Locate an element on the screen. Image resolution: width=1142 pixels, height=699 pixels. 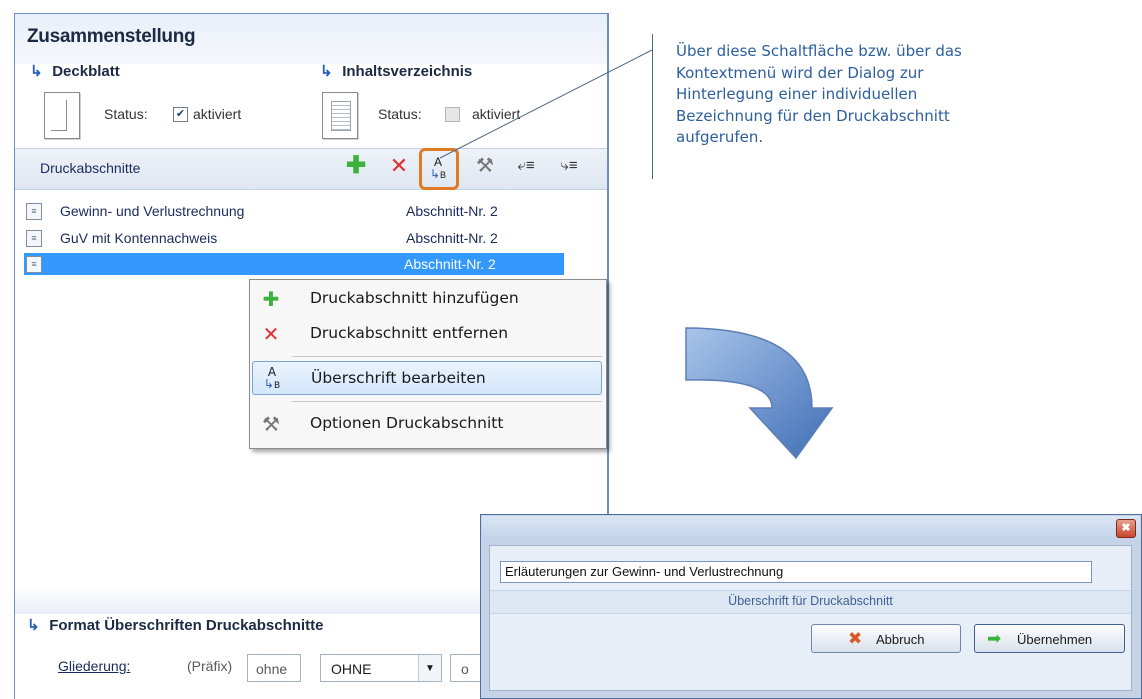
dialog-caption-bar: Überschrift für Druckabschnitt is located at coordinates (810, 602).